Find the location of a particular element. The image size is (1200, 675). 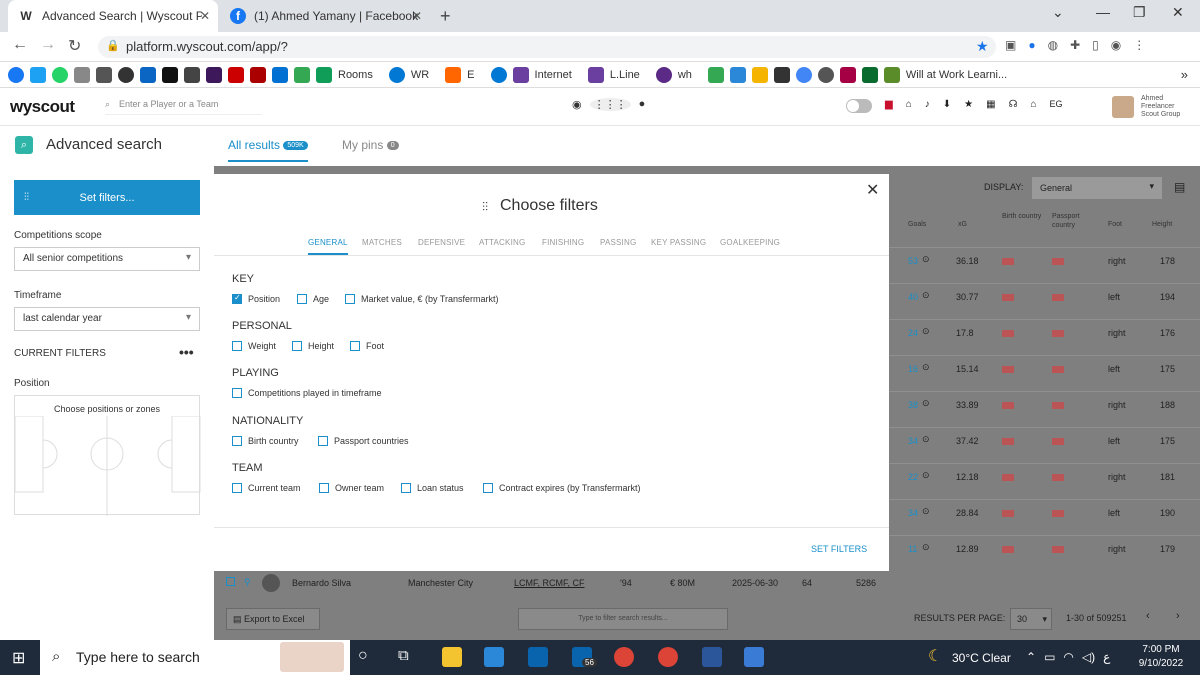

download-icon: ⬇ is located at coordinates (947, 104).